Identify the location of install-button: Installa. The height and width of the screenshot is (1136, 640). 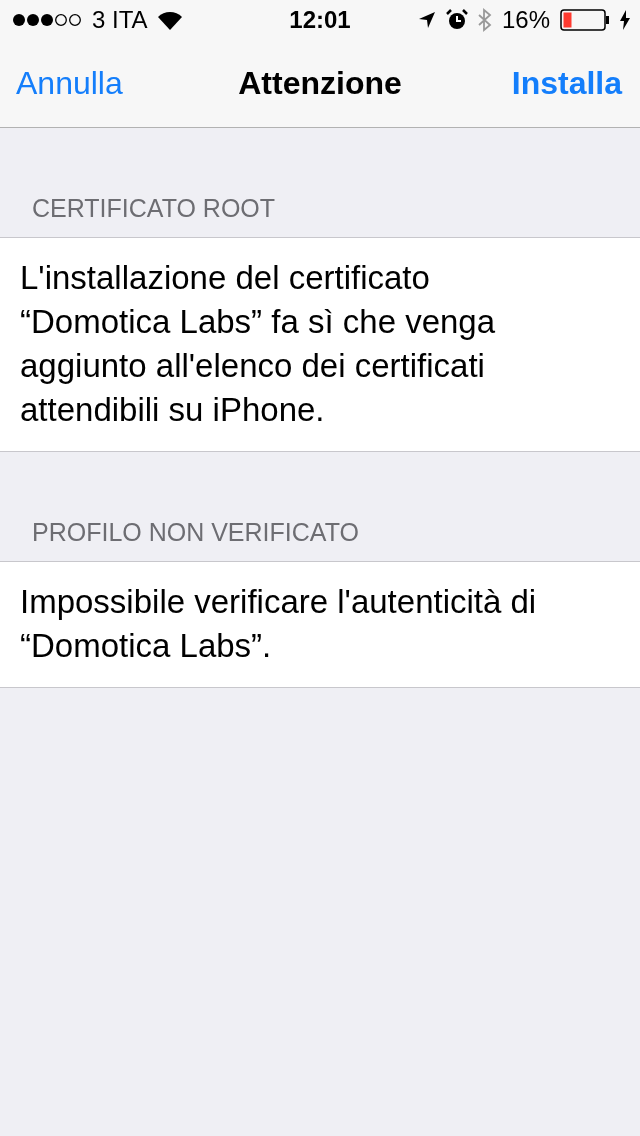
(566, 83).